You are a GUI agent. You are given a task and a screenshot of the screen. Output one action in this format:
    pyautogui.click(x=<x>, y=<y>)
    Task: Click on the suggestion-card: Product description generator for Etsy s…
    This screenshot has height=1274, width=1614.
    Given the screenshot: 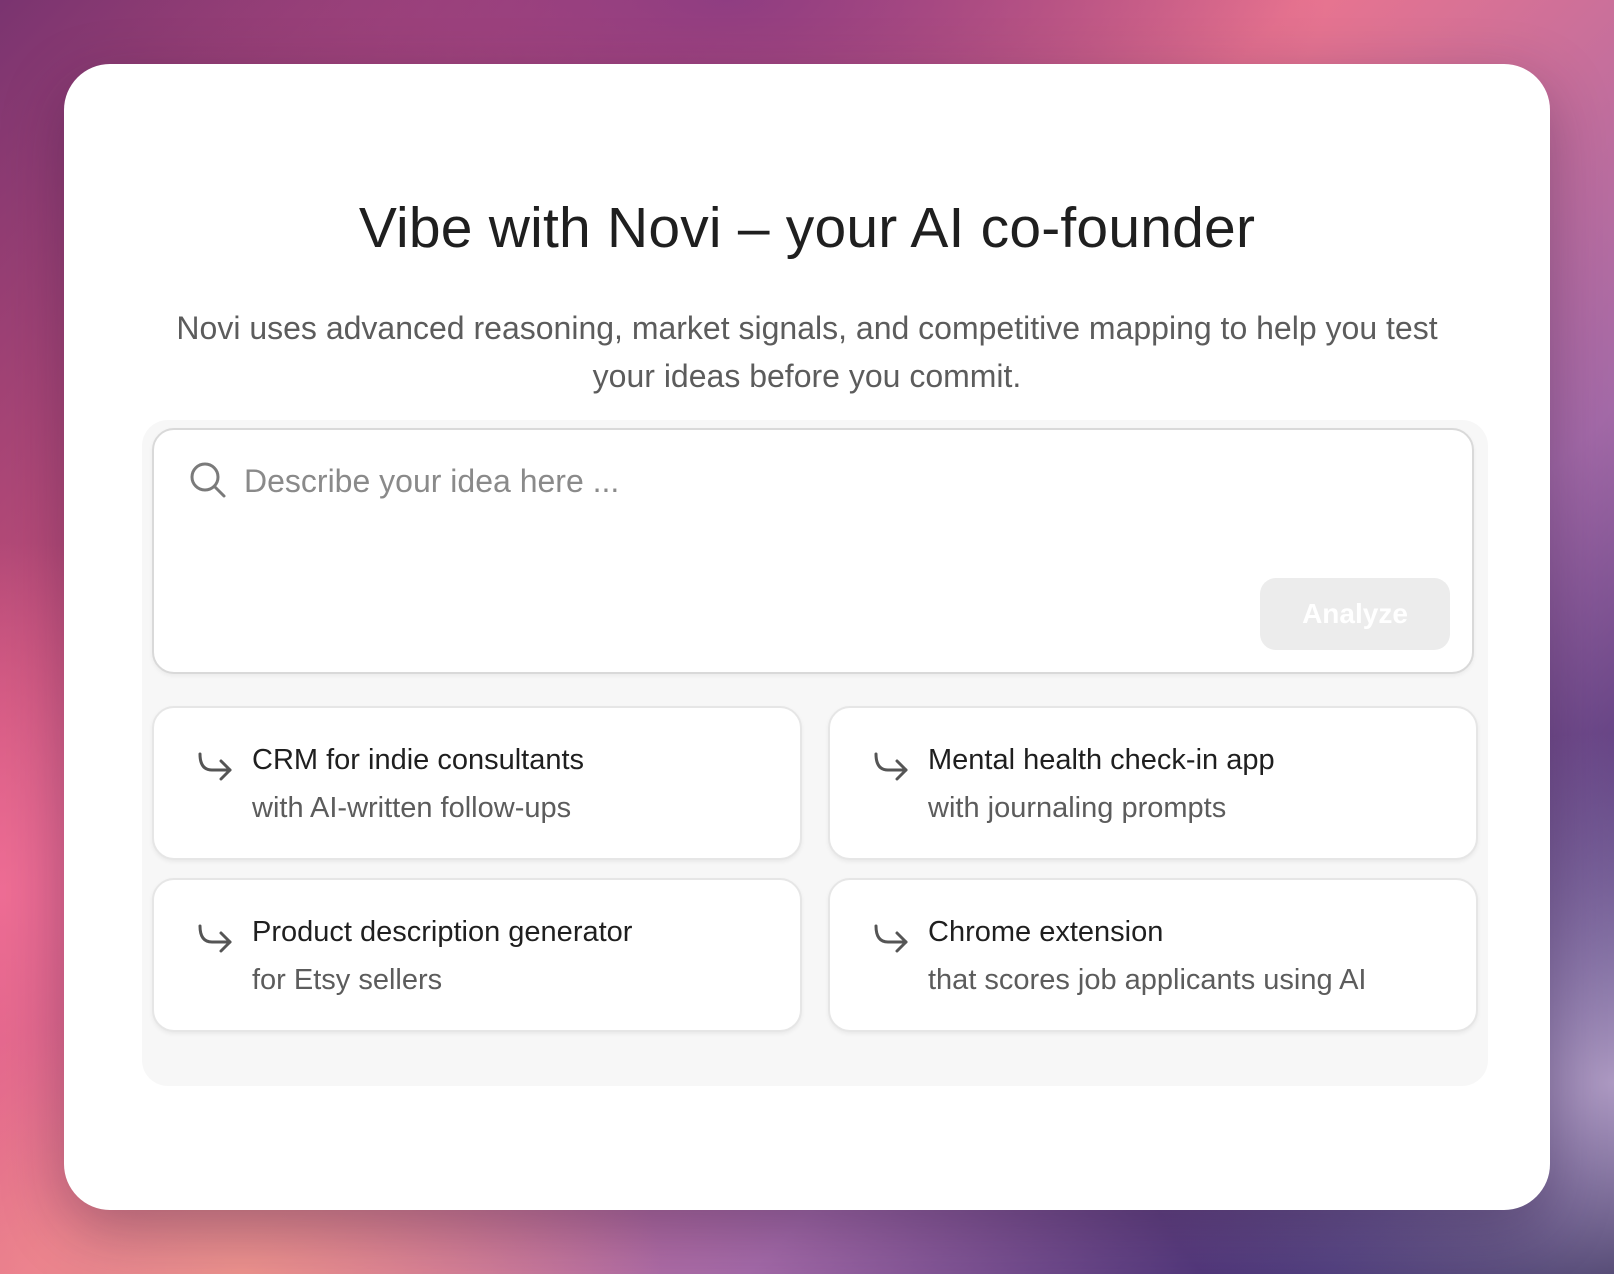 What is the action you would take?
    pyautogui.click(x=477, y=955)
    